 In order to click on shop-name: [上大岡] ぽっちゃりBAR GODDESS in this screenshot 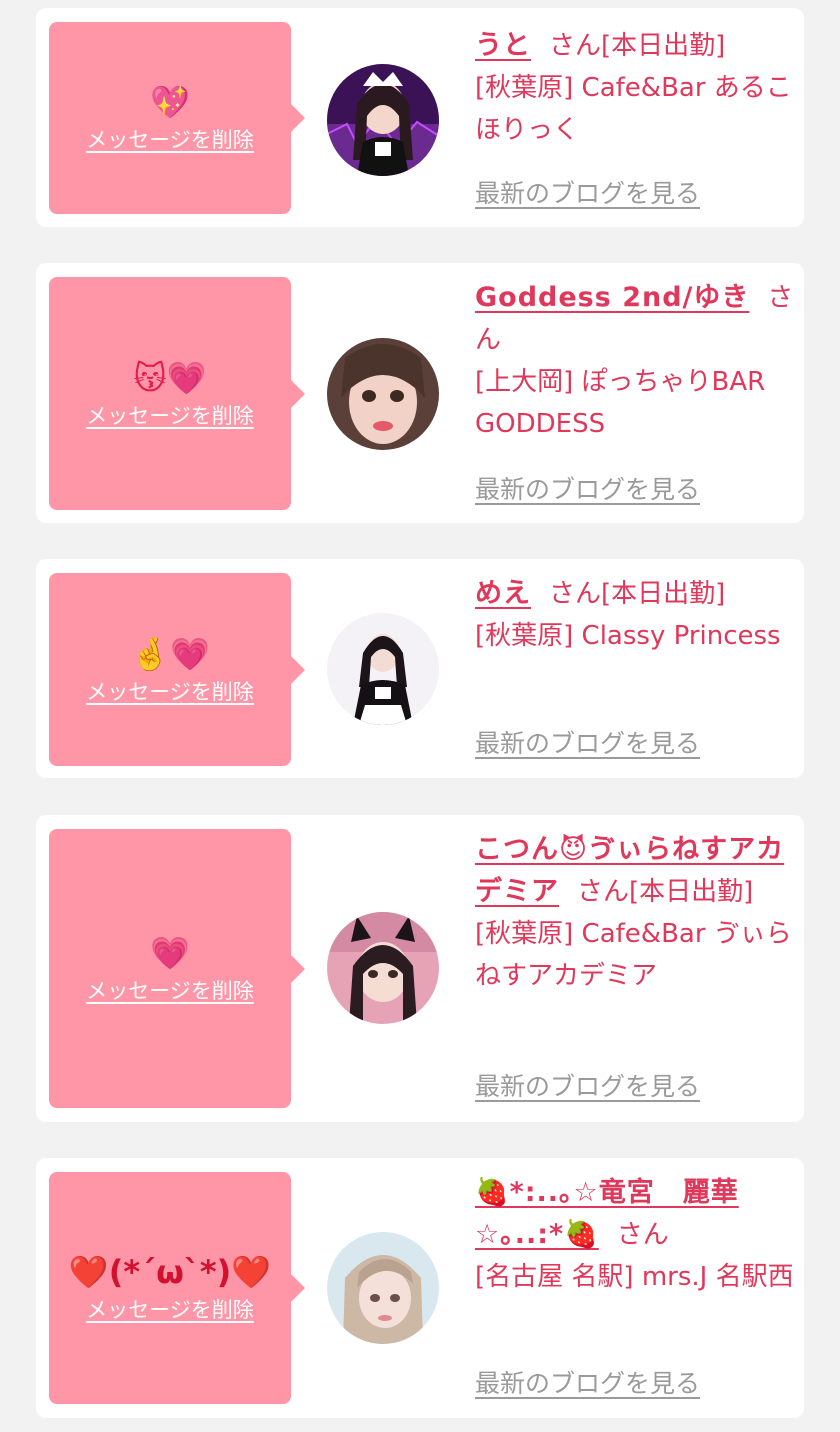, I will do `click(620, 403)`.